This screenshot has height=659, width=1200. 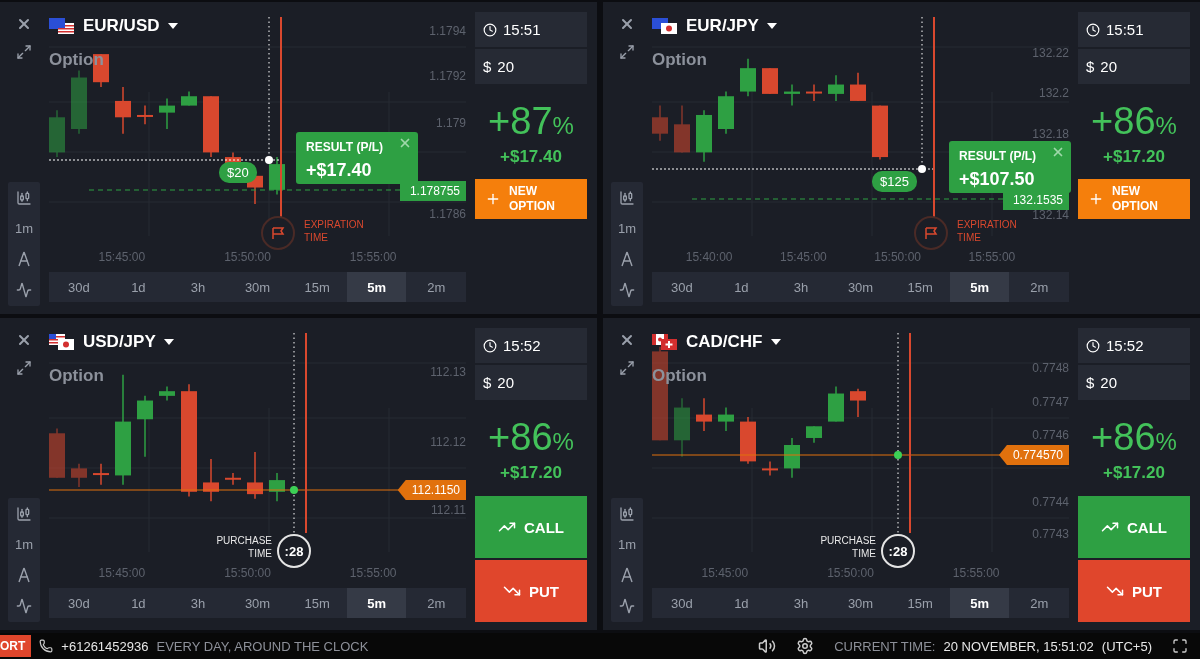 I want to click on price-label: 0.7746, so click(x=1050, y=435).